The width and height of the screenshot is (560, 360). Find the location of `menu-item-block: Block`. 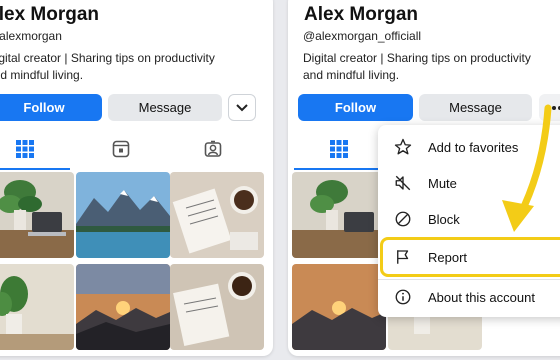

menu-item-block: Block is located at coordinates (469, 219).